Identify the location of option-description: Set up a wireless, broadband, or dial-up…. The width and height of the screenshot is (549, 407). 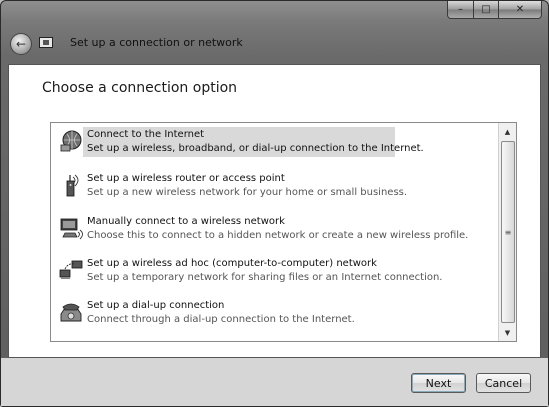
(255, 148).